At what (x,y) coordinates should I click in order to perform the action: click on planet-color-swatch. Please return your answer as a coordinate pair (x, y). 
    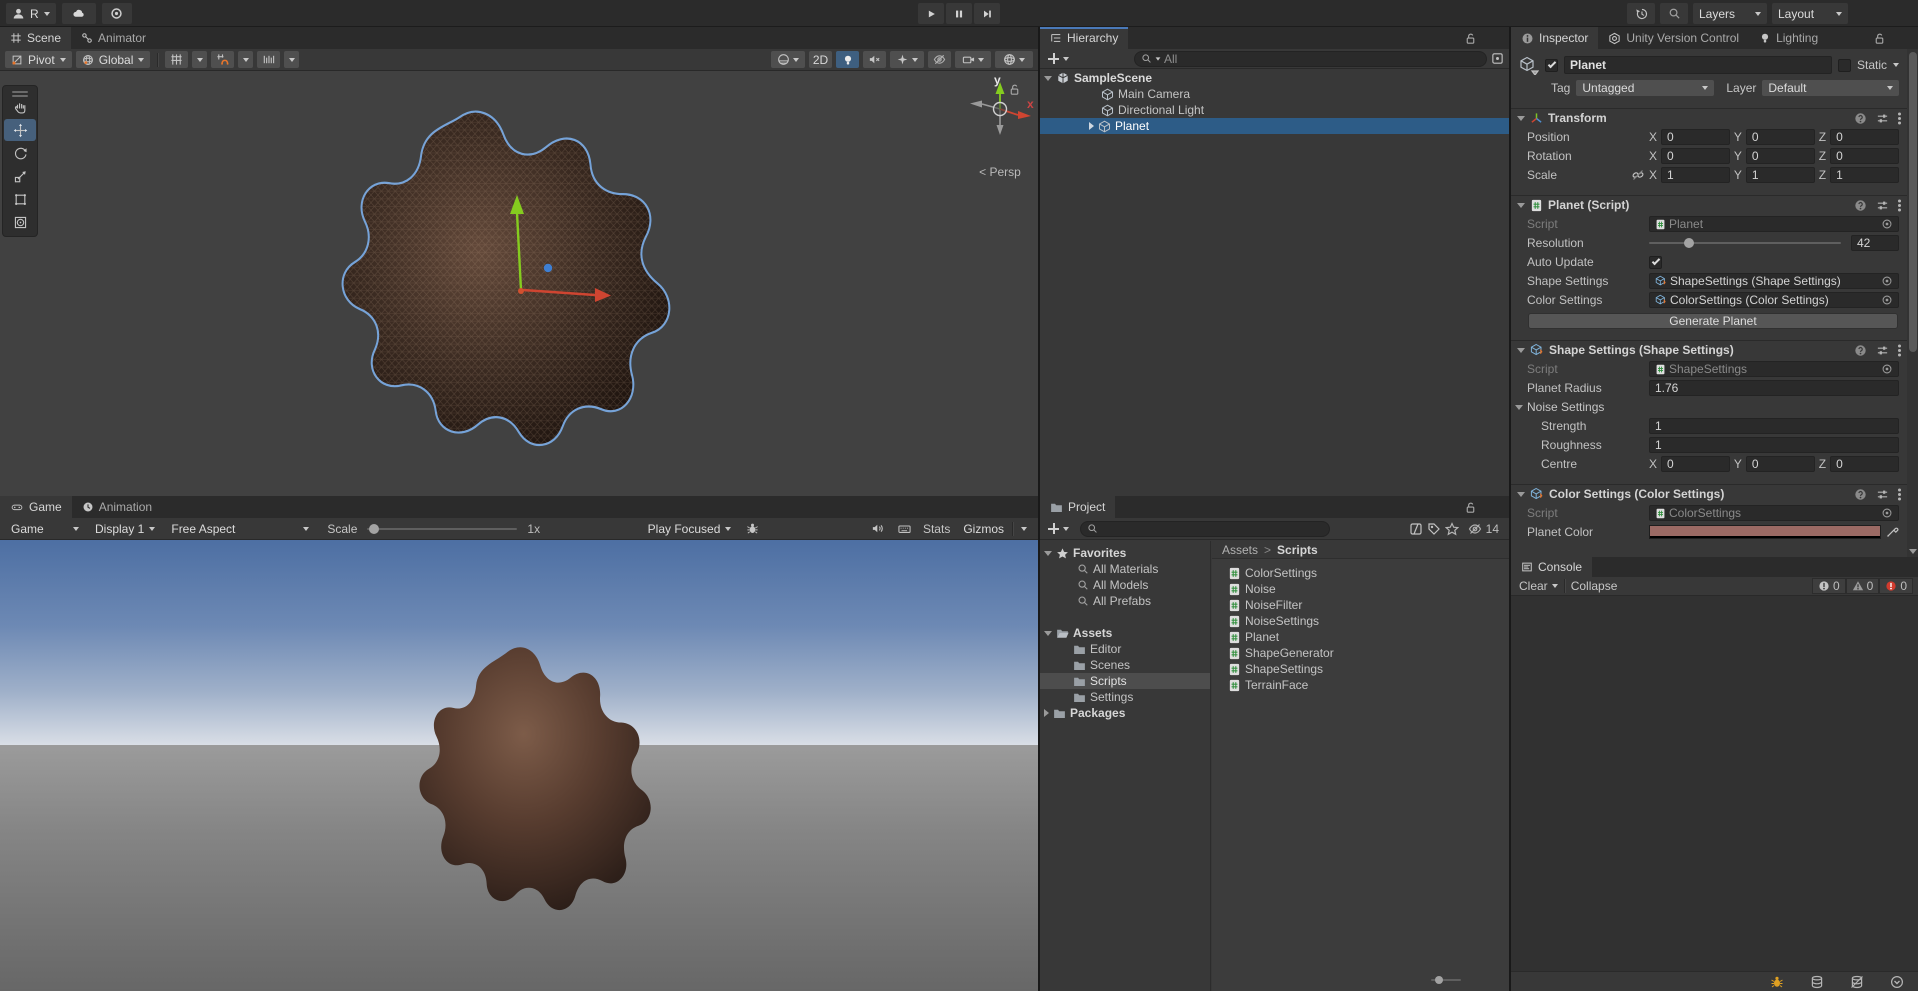
    Looking at the image, I should click on (1765, 532).